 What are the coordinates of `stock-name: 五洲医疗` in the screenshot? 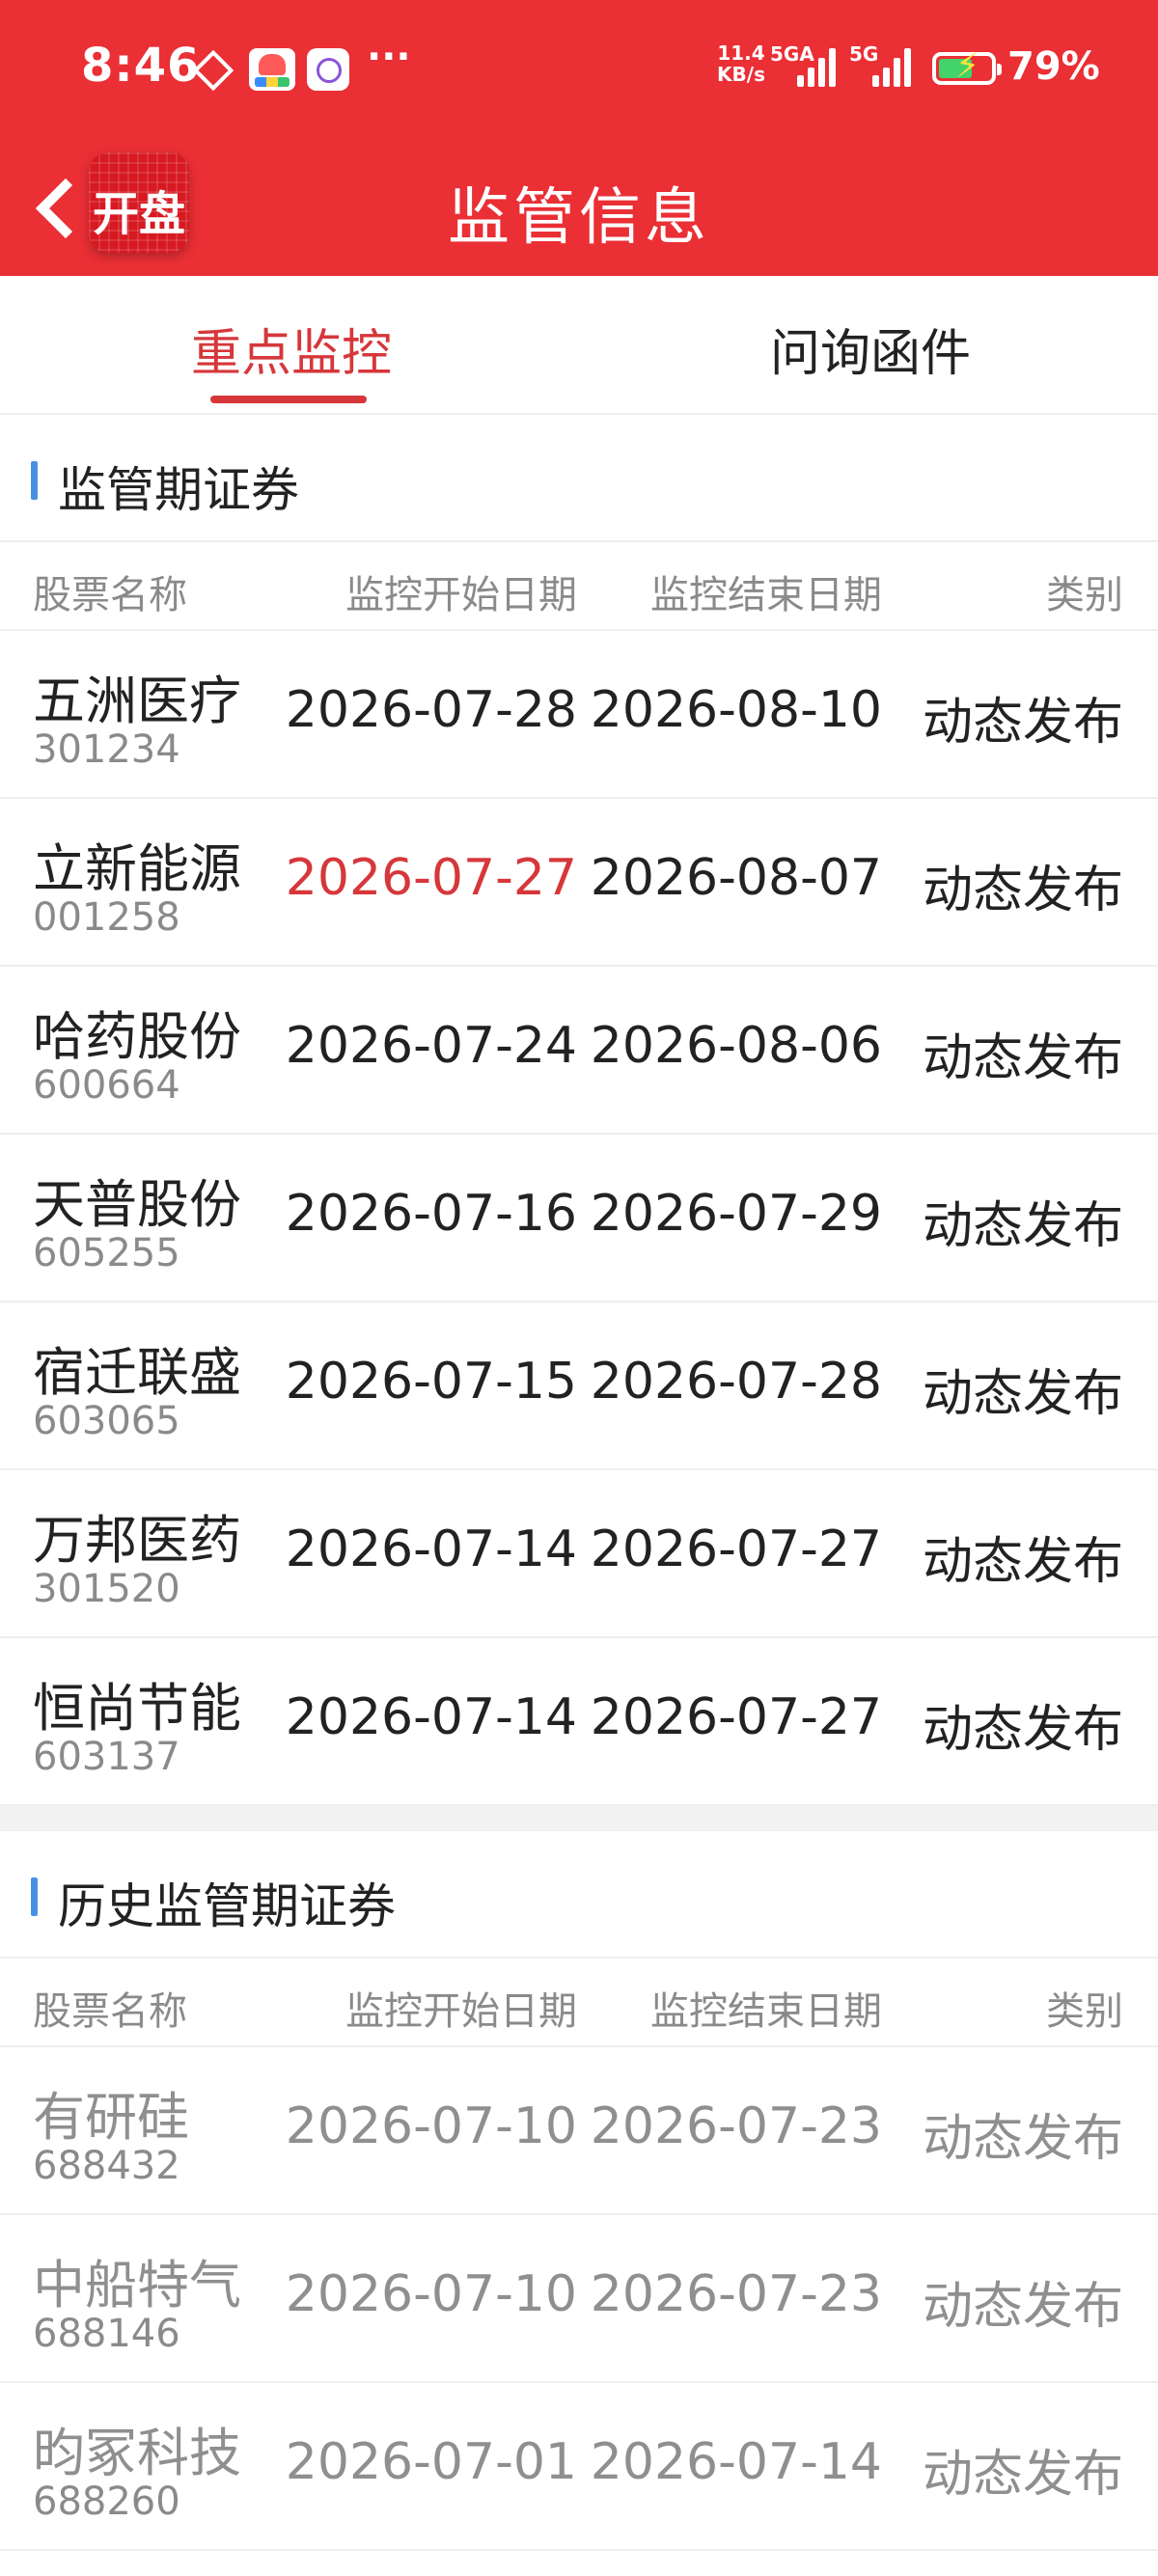 It's located at (137, 701).